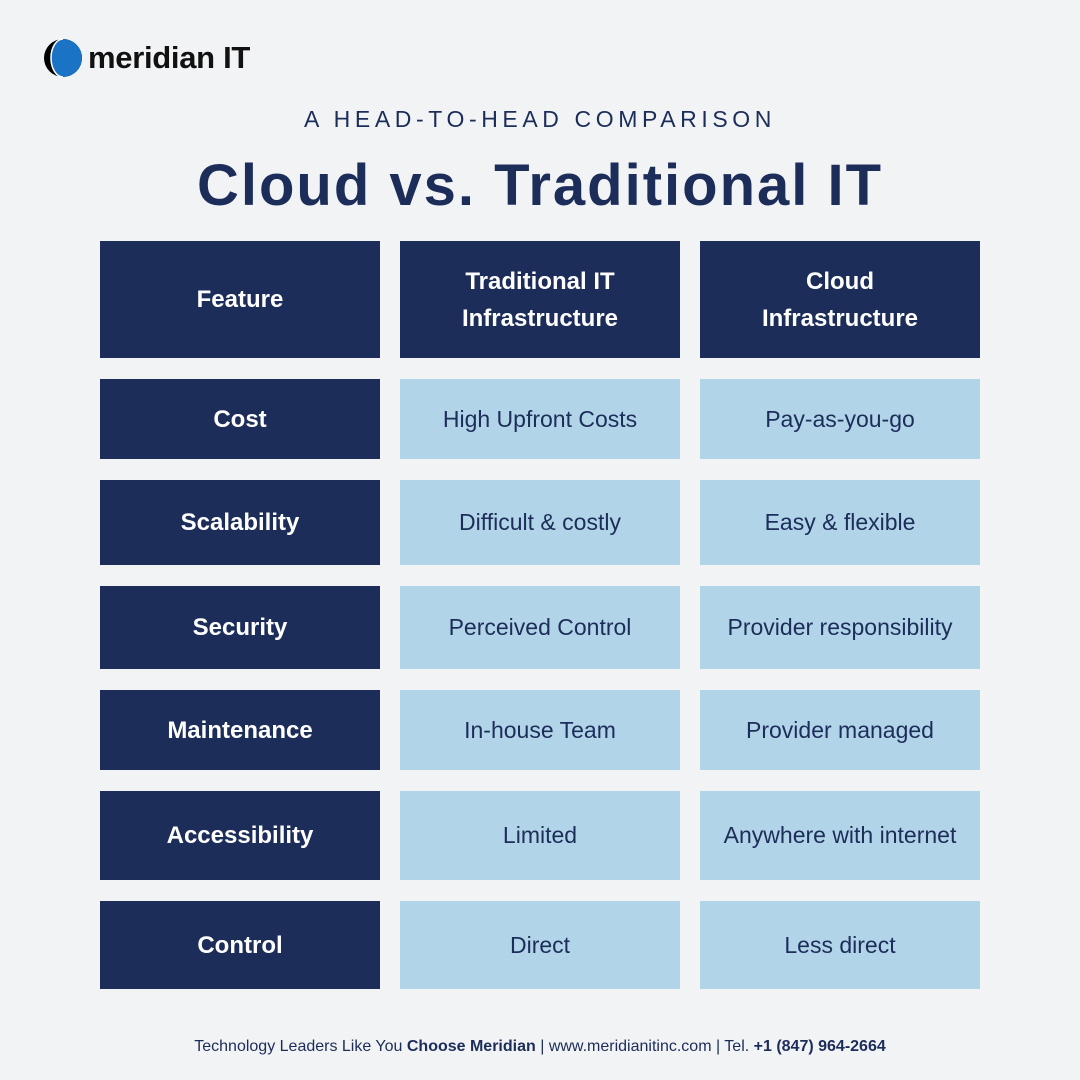 This screenshot has width=1080, height=1080. I want to click on traditional-cell: In-house Team, so click(540, 730).